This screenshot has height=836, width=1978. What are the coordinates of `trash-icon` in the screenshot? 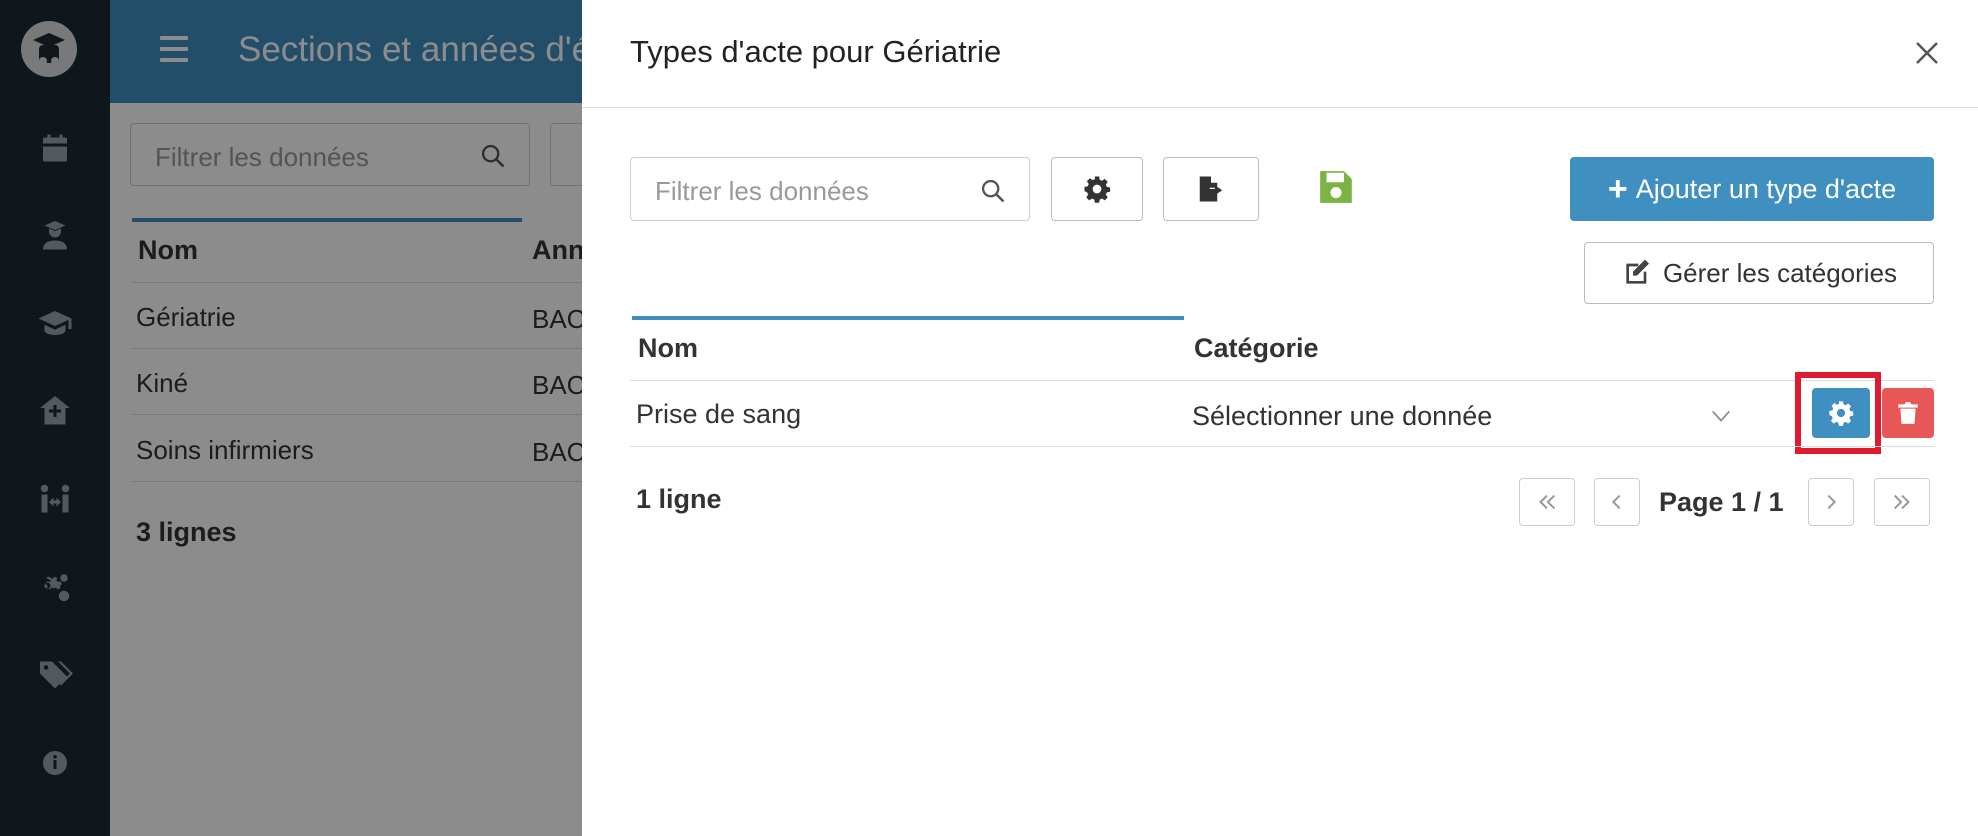 It's located at (1908, 413).